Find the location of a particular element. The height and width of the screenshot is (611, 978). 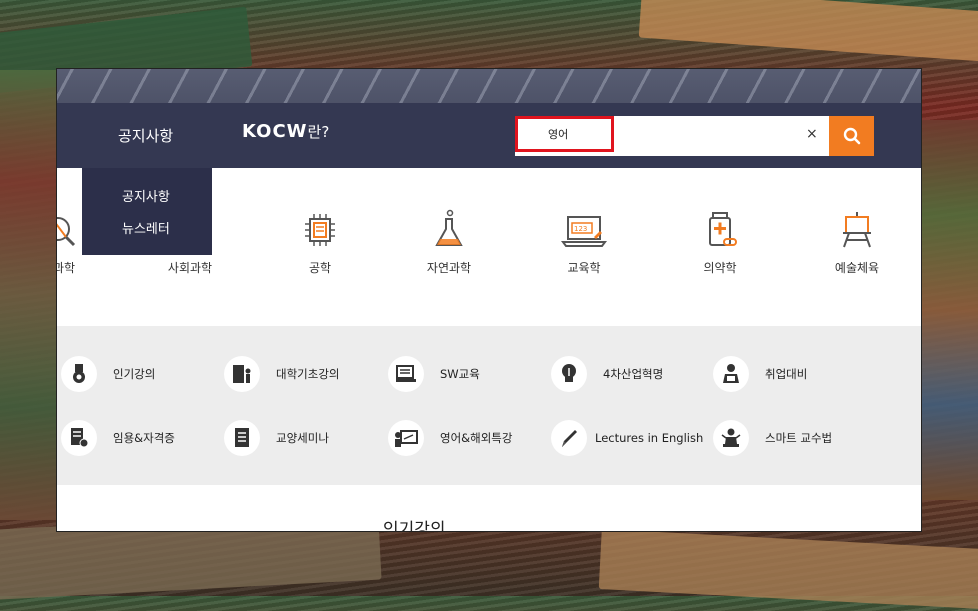

kocw-logo: KOCW is located at coordinates (275, 131).